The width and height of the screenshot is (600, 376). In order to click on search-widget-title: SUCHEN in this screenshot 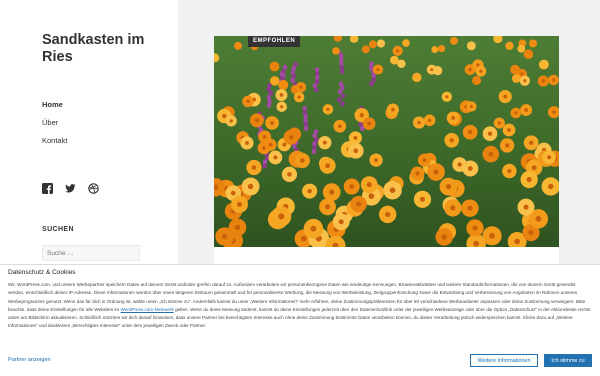, I will do `click(58, 229)`.